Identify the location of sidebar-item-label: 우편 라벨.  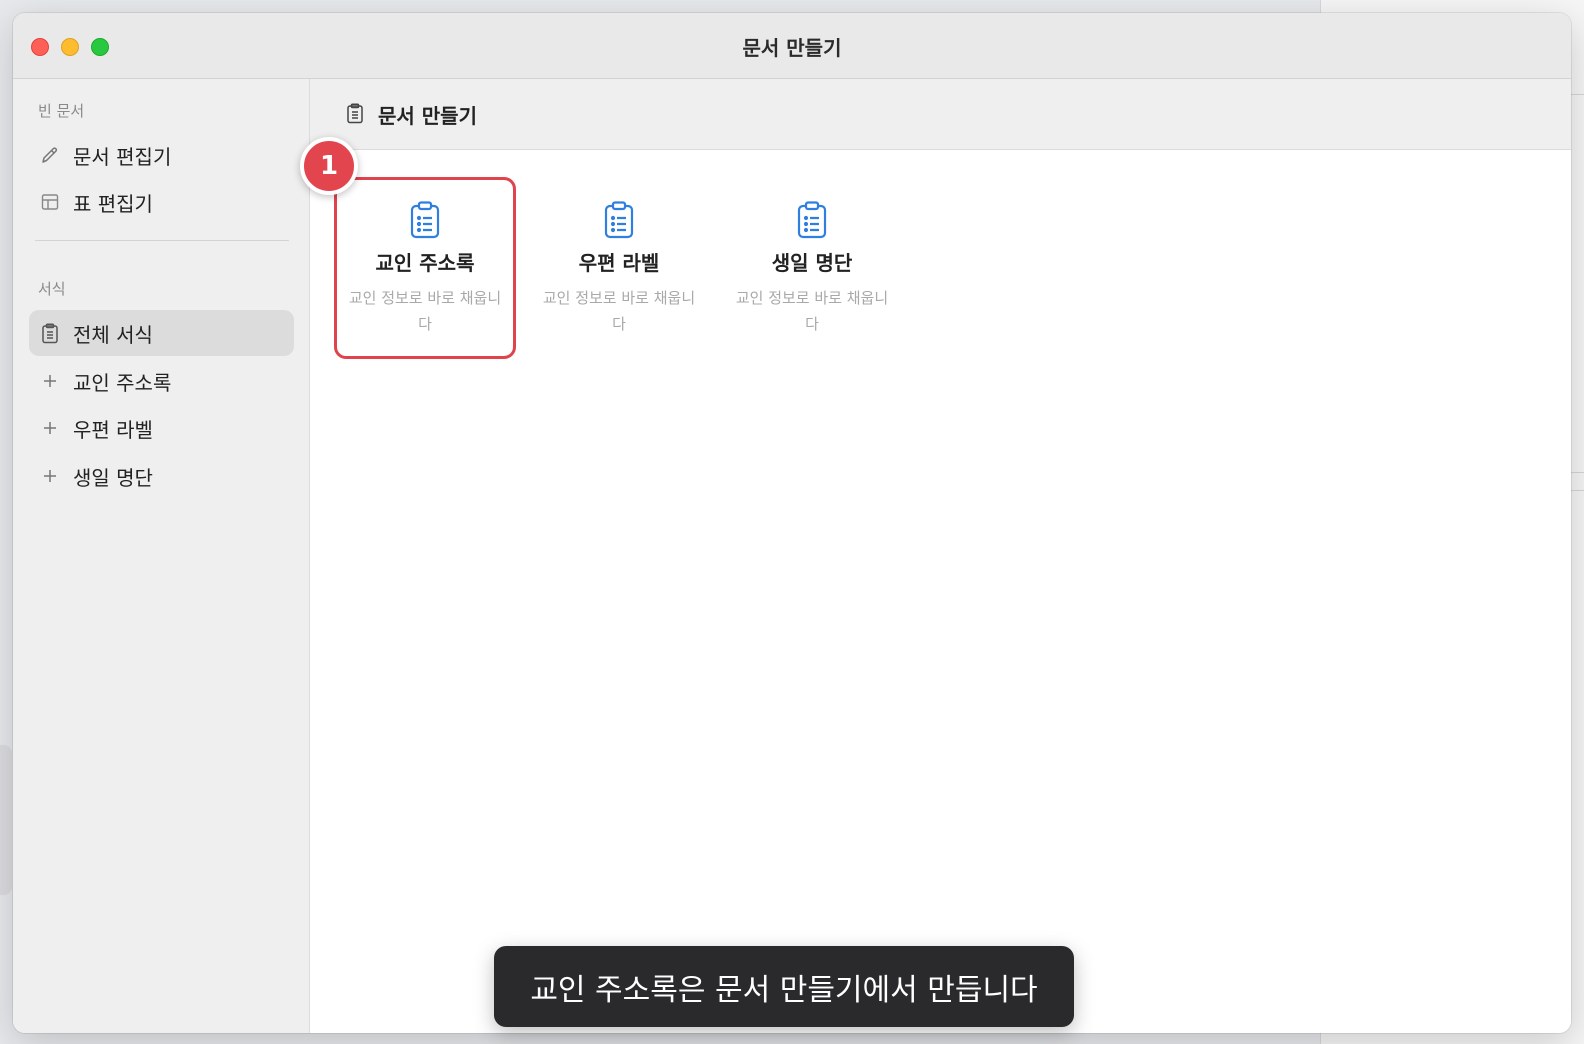
(113, 429).